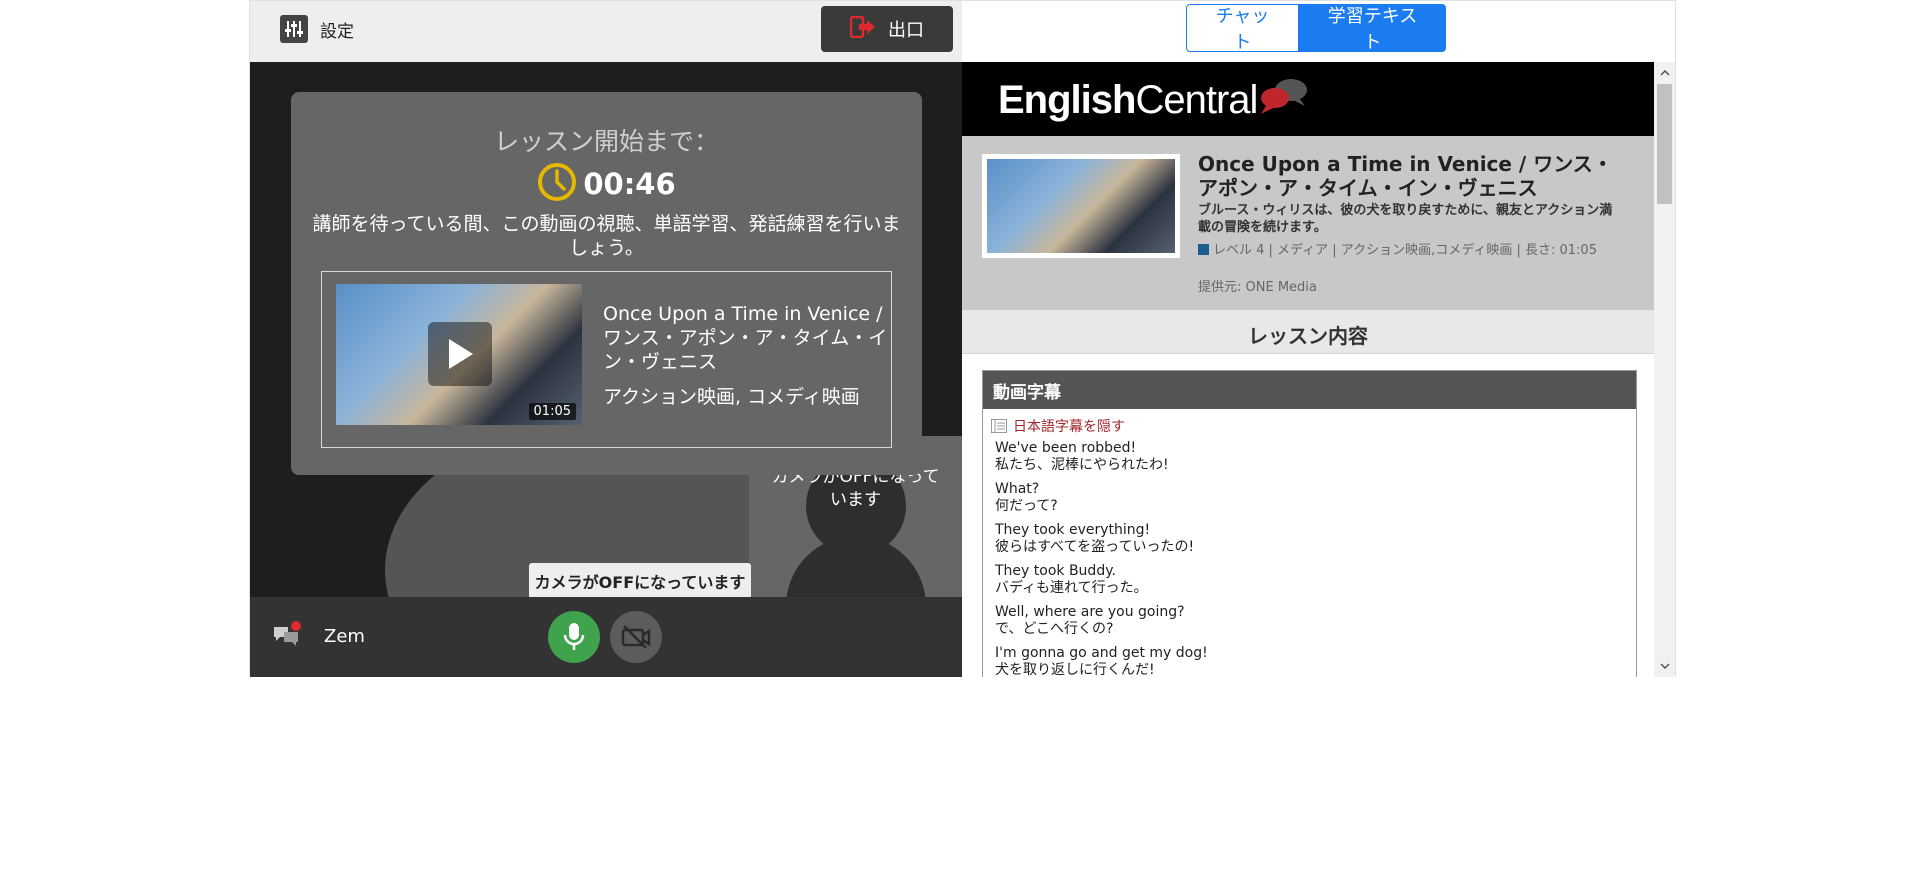 The height and width of the screenshot is (896, 1908). Describe the element at coordinates (1664, 666) in the screenshot. I see `scroll-down-icon` at that location.